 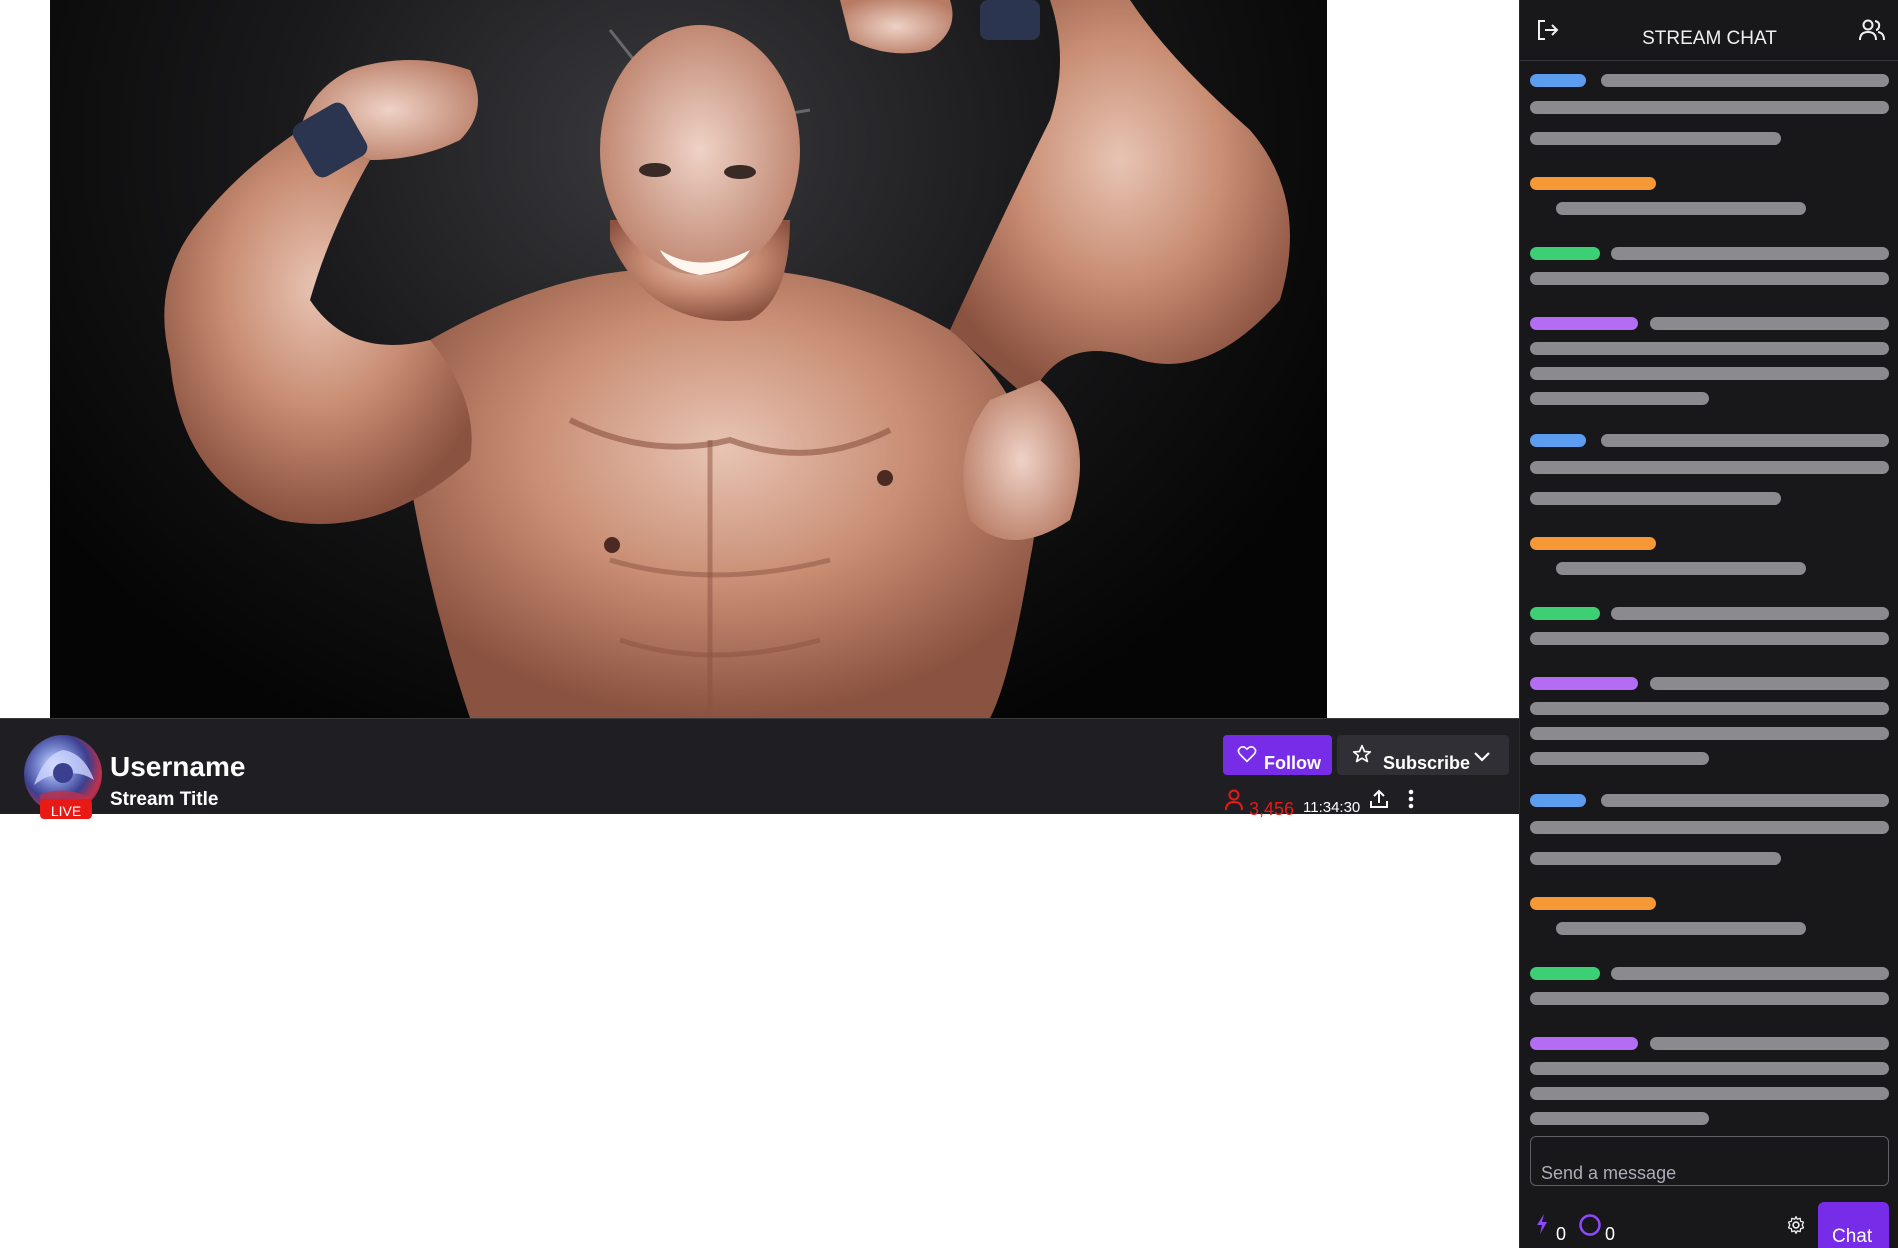 I want to click on gear-icon, so click(x=1796, y=1227).